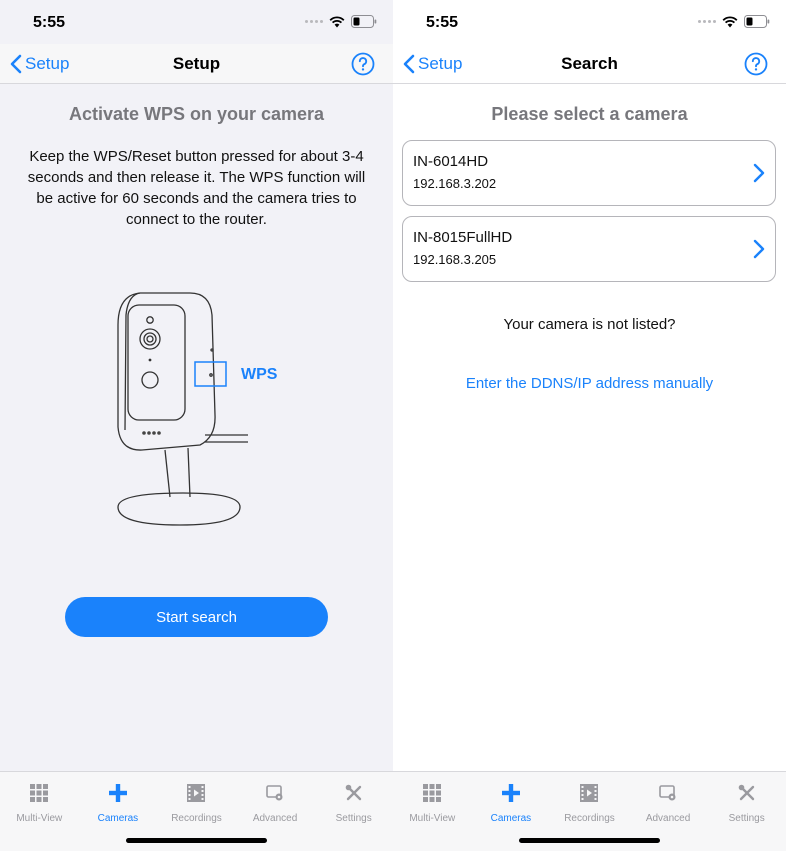 Image resolution: width=786 pixels, height=851 pixels. What do you see at coordinates (589, 249) in the screenshot?
I see `camera-list-item: IN-8015FullHD 192.168.3.205` at bounding box center [589, 249].